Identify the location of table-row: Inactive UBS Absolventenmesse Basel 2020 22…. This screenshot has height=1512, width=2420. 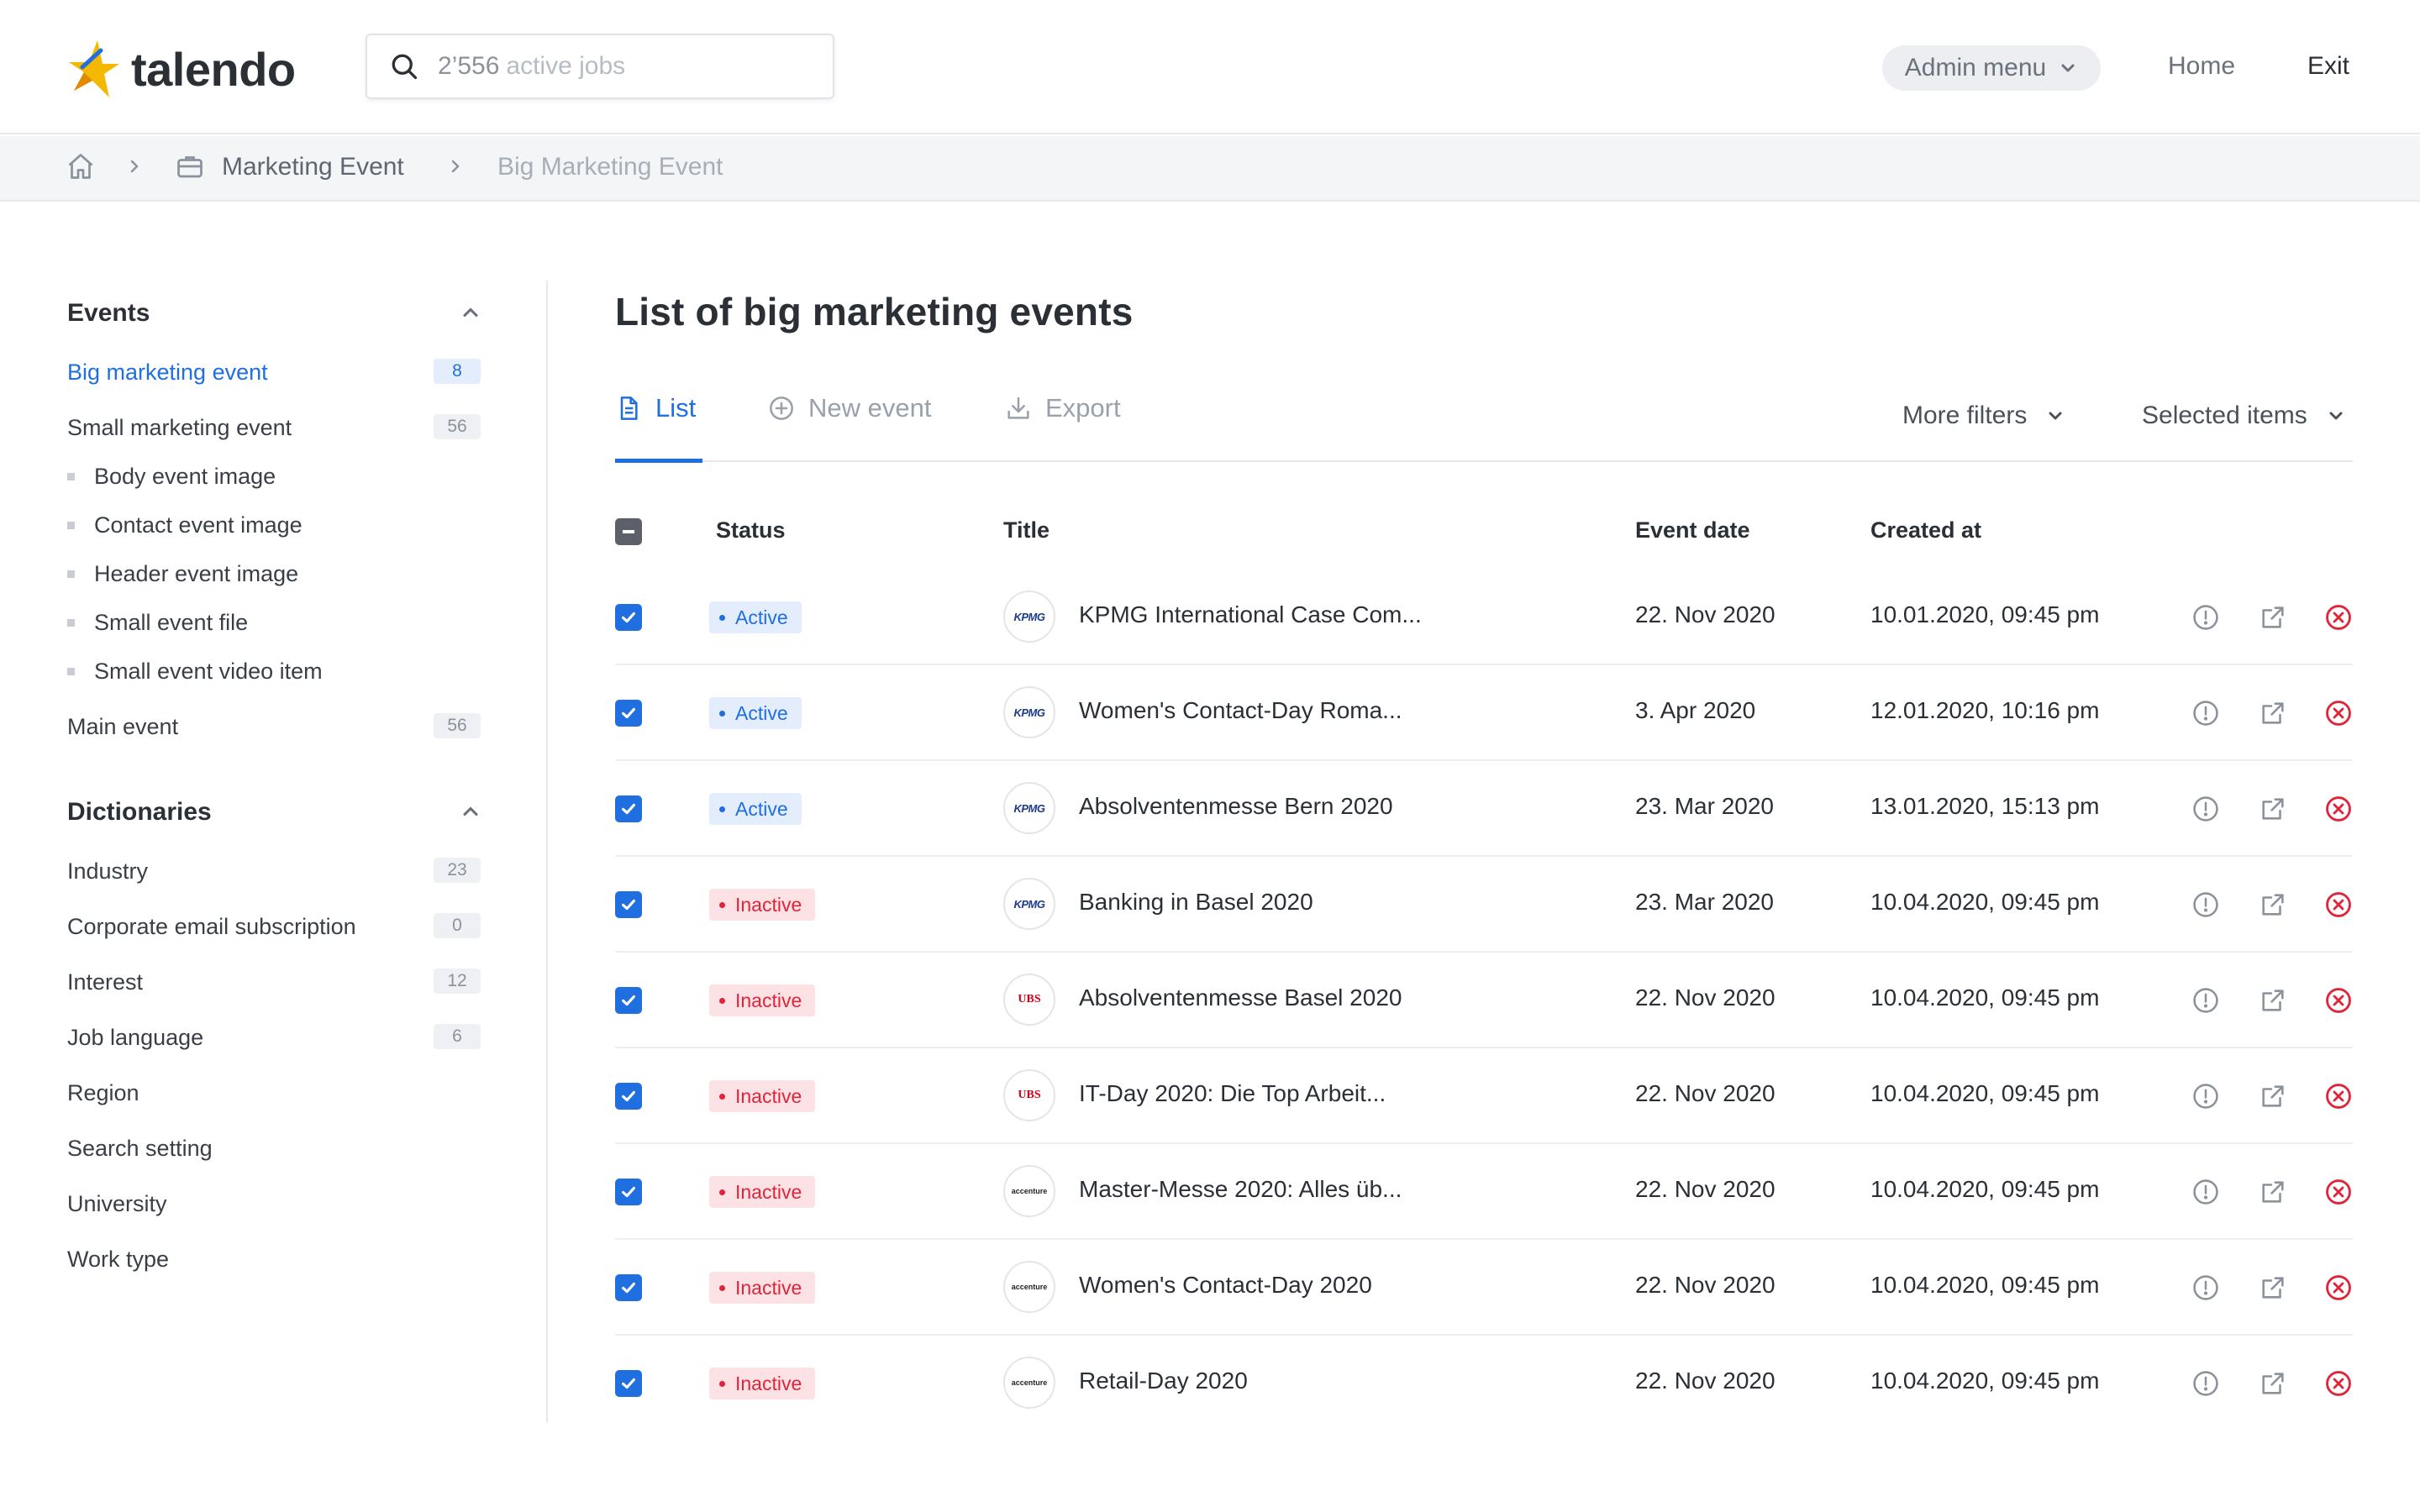
(1484, 1000).